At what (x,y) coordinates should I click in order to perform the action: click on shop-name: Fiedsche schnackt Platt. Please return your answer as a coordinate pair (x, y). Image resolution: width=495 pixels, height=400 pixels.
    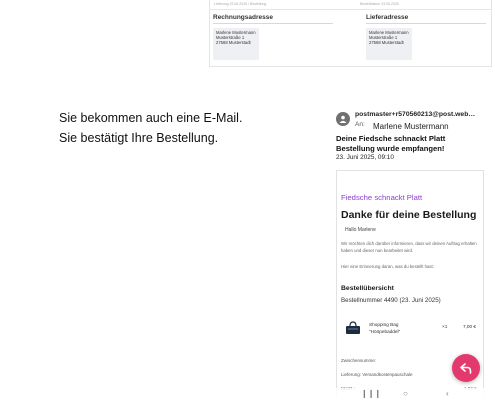
    Looking at the image, I should click on (381, 197).